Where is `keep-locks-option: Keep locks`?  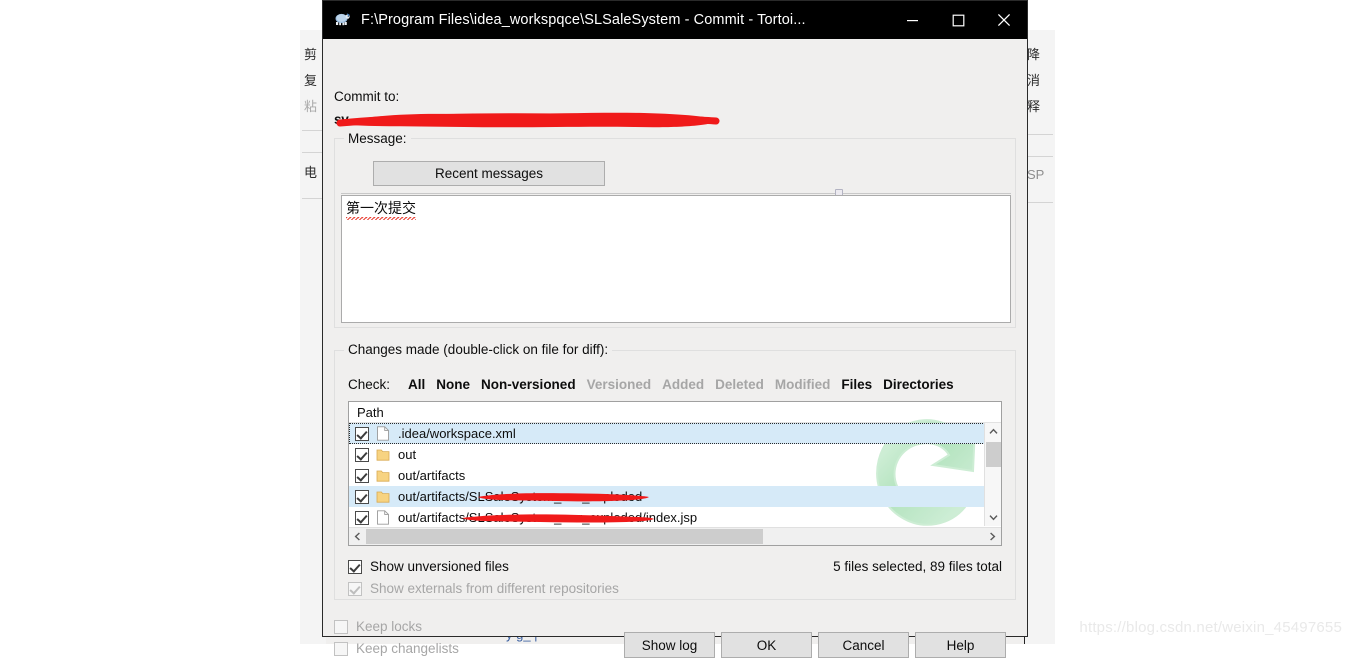 keep-locks-option: Keep locks is located at coordinates (378, 626).